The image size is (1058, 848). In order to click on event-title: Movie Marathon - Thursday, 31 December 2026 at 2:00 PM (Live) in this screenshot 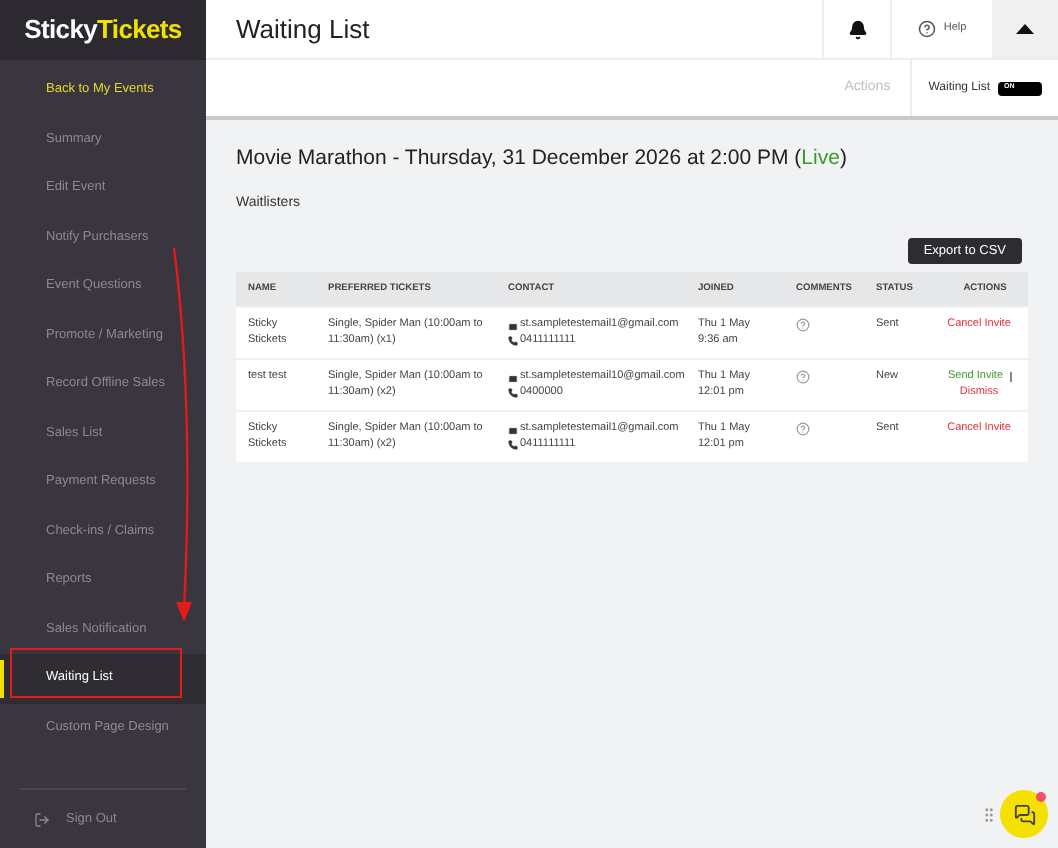, I will do `click(542, 159)`.